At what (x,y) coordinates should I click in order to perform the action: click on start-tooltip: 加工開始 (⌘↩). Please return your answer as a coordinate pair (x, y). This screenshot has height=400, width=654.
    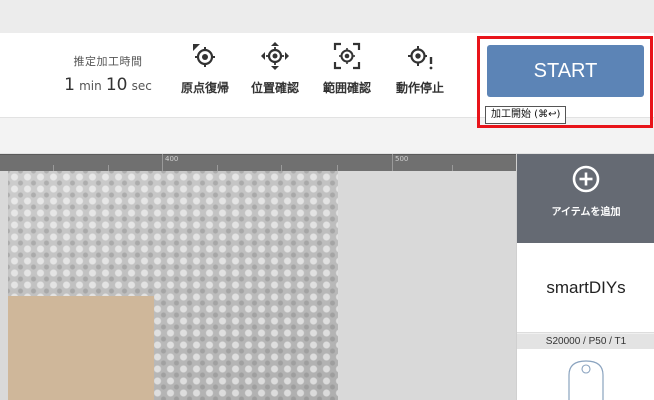
    Looking at the image, I should click on (526, 115).